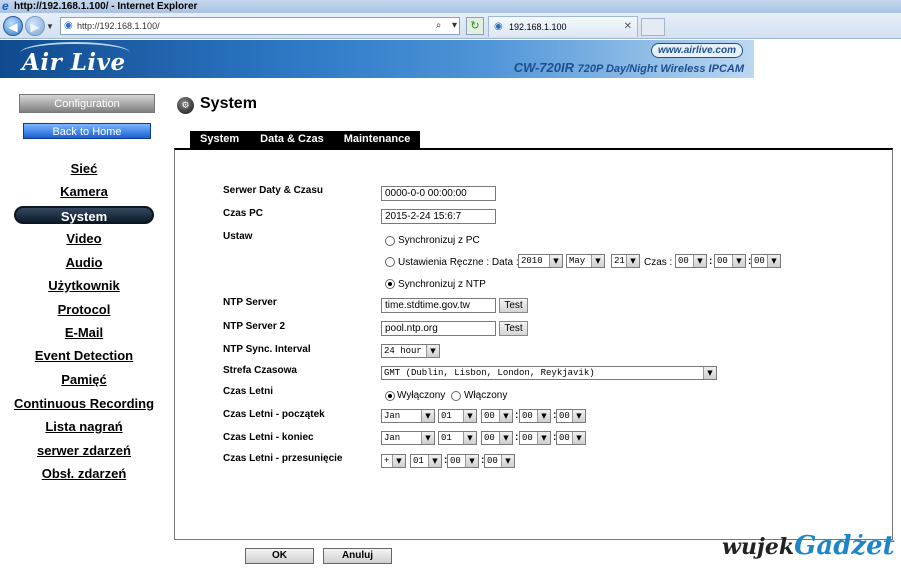 The width and height of the screenshot is (901, 570). What do you see at coordinates (87, 131) in the screenshot?
I see `back-to-home-button: Back to Home` at bounding box center [87, 131].